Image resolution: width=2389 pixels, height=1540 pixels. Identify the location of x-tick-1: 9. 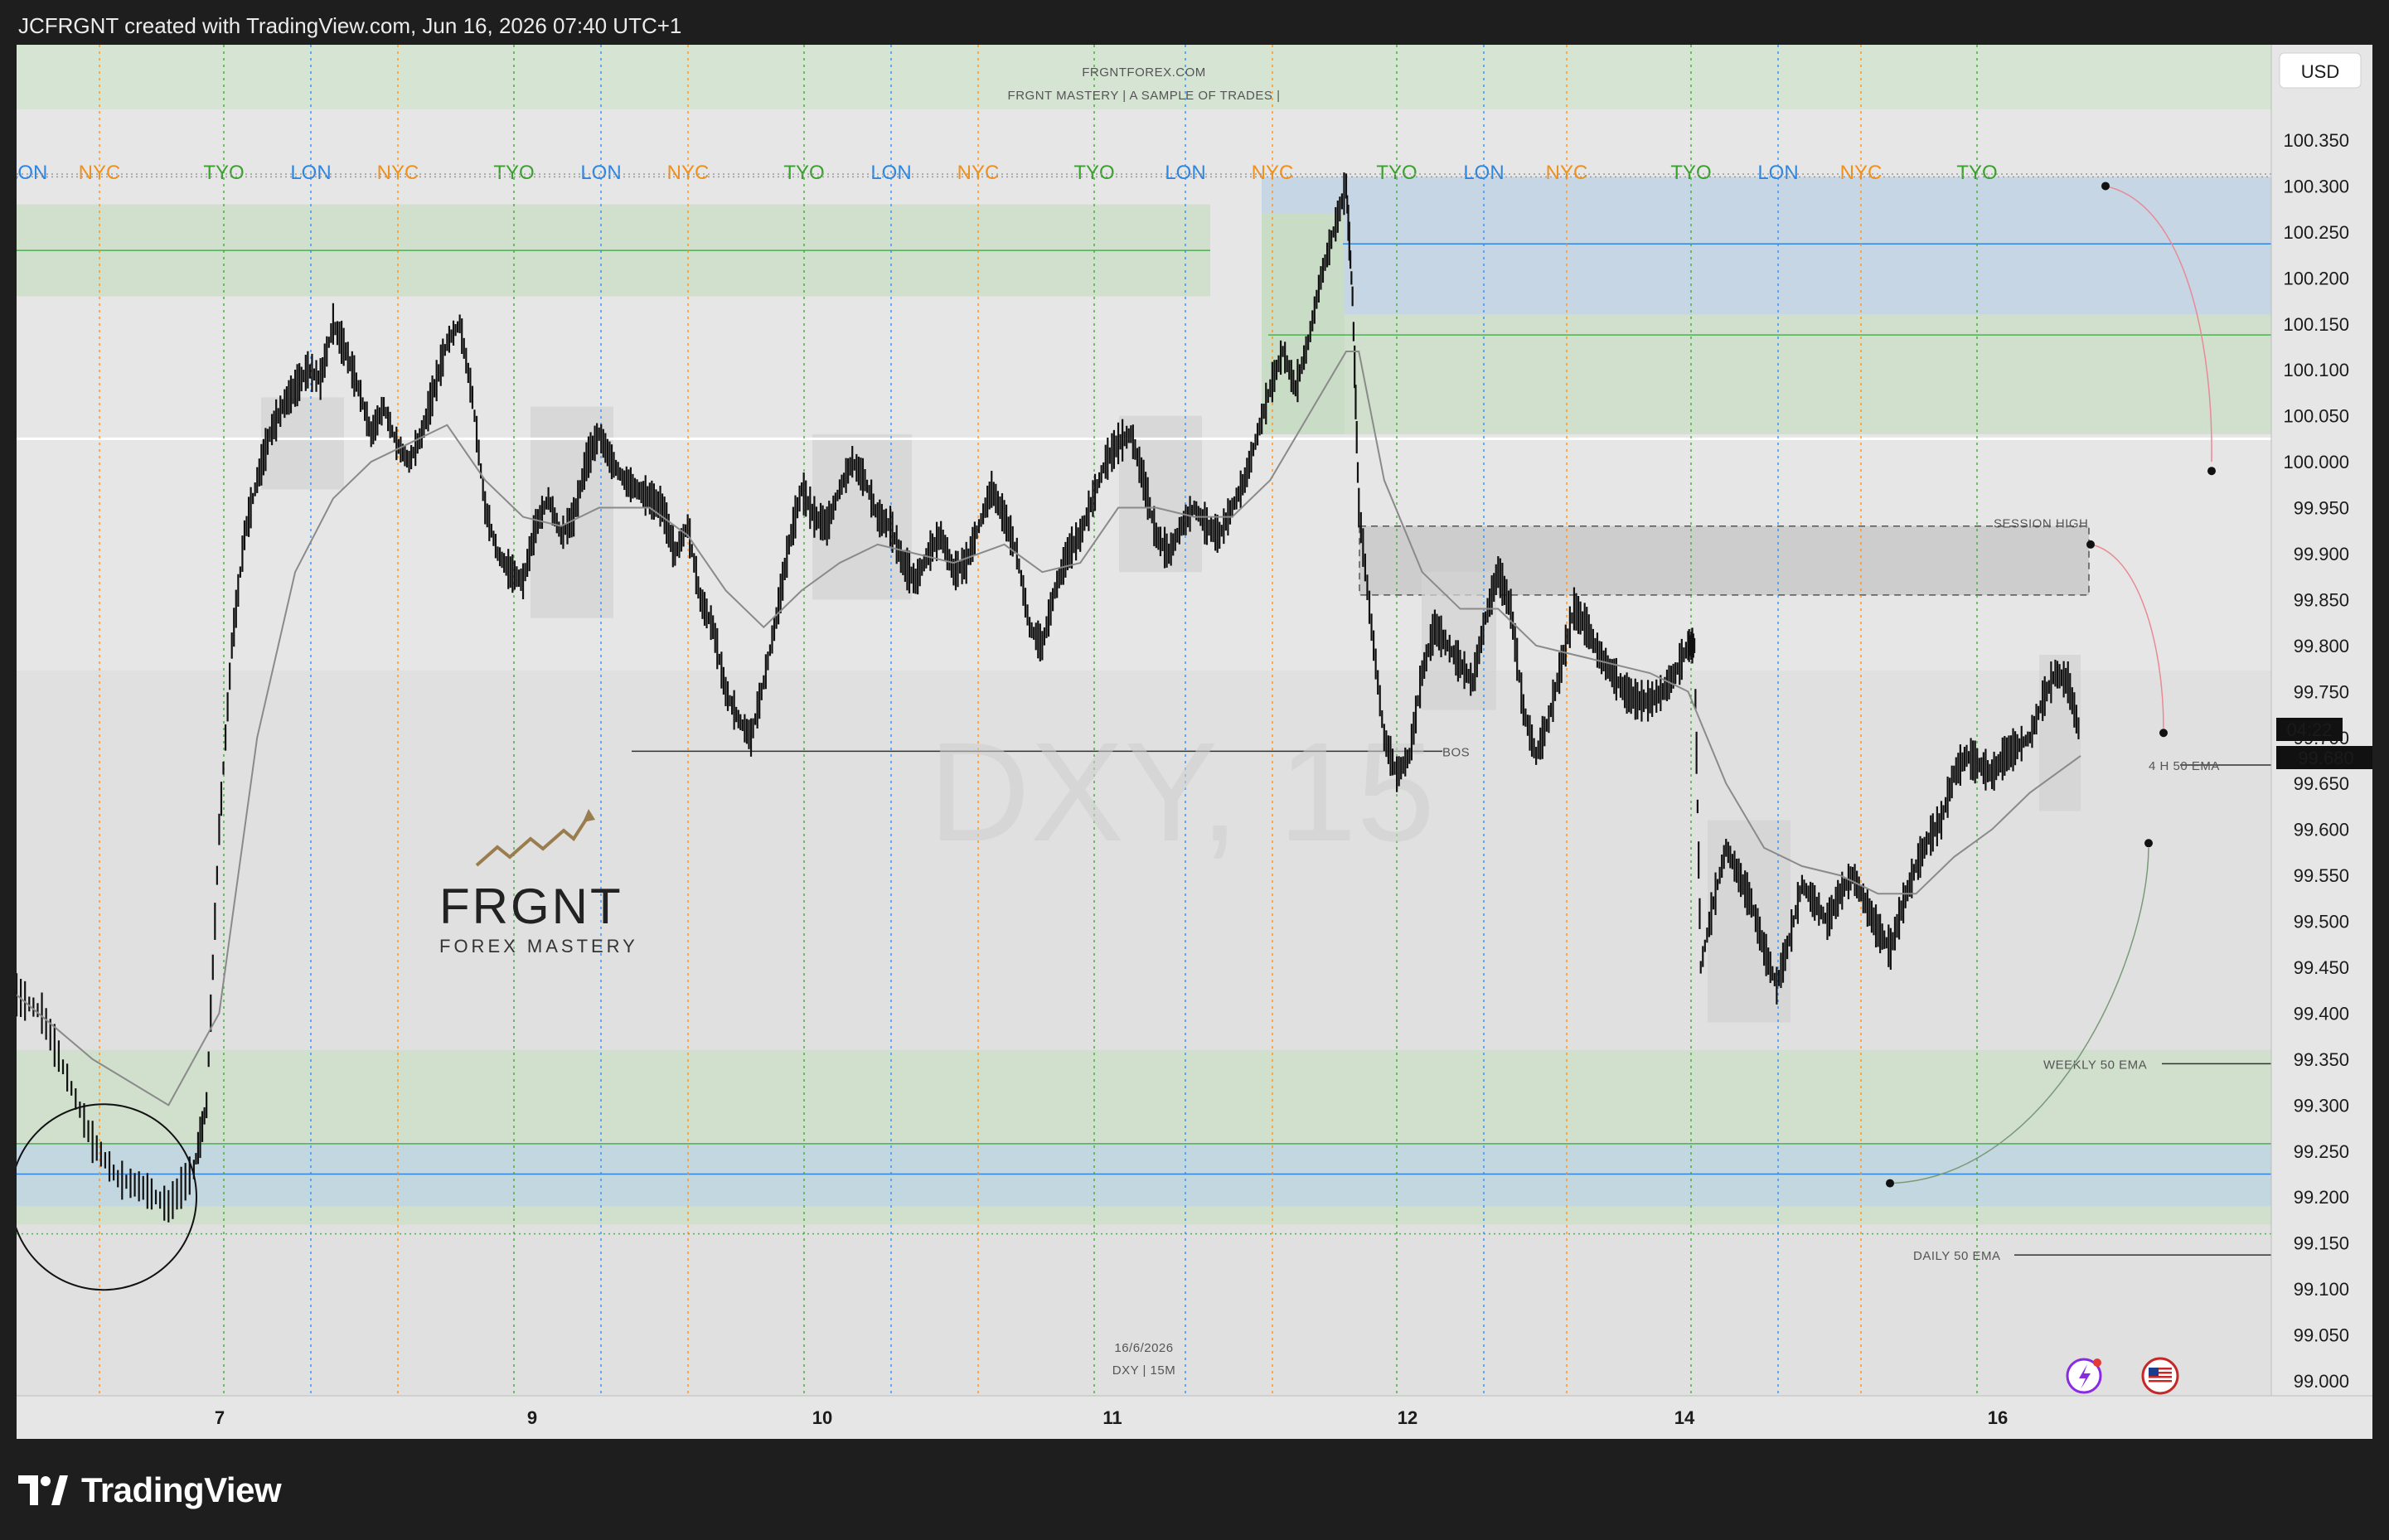
(532, 1418).